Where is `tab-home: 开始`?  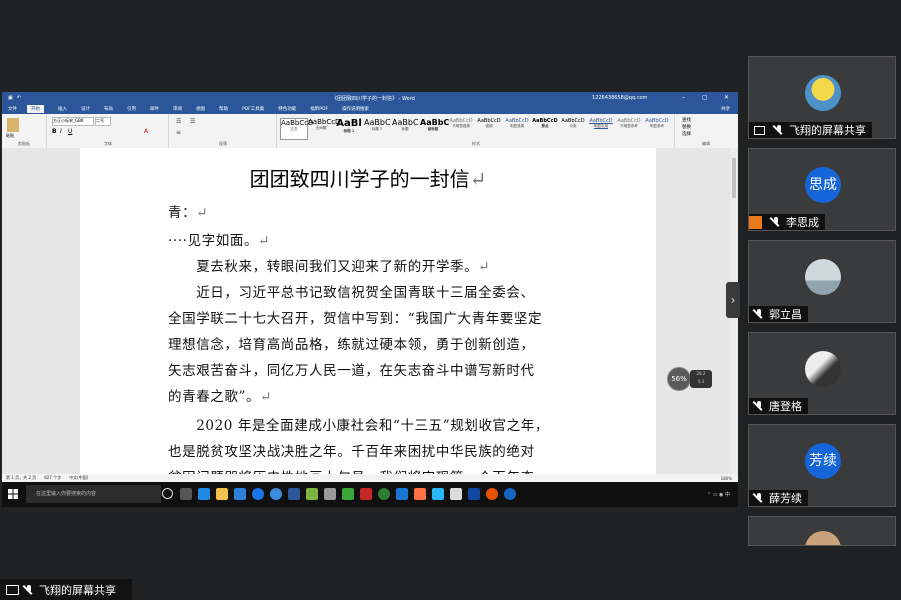 tab-home: 开始 is located at coordinates (35, 109).